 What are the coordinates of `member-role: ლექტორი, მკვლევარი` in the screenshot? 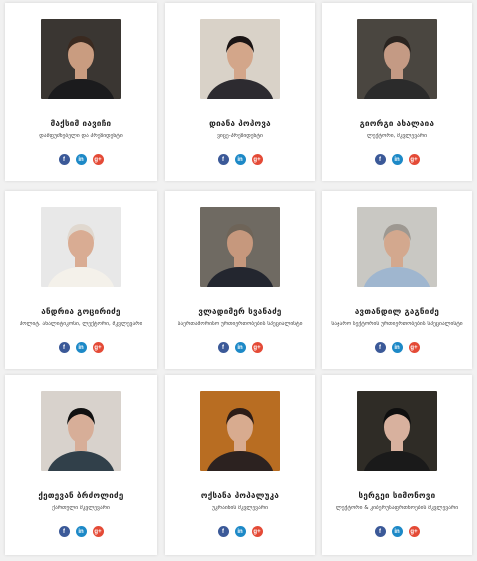 It's located at (397, 136).